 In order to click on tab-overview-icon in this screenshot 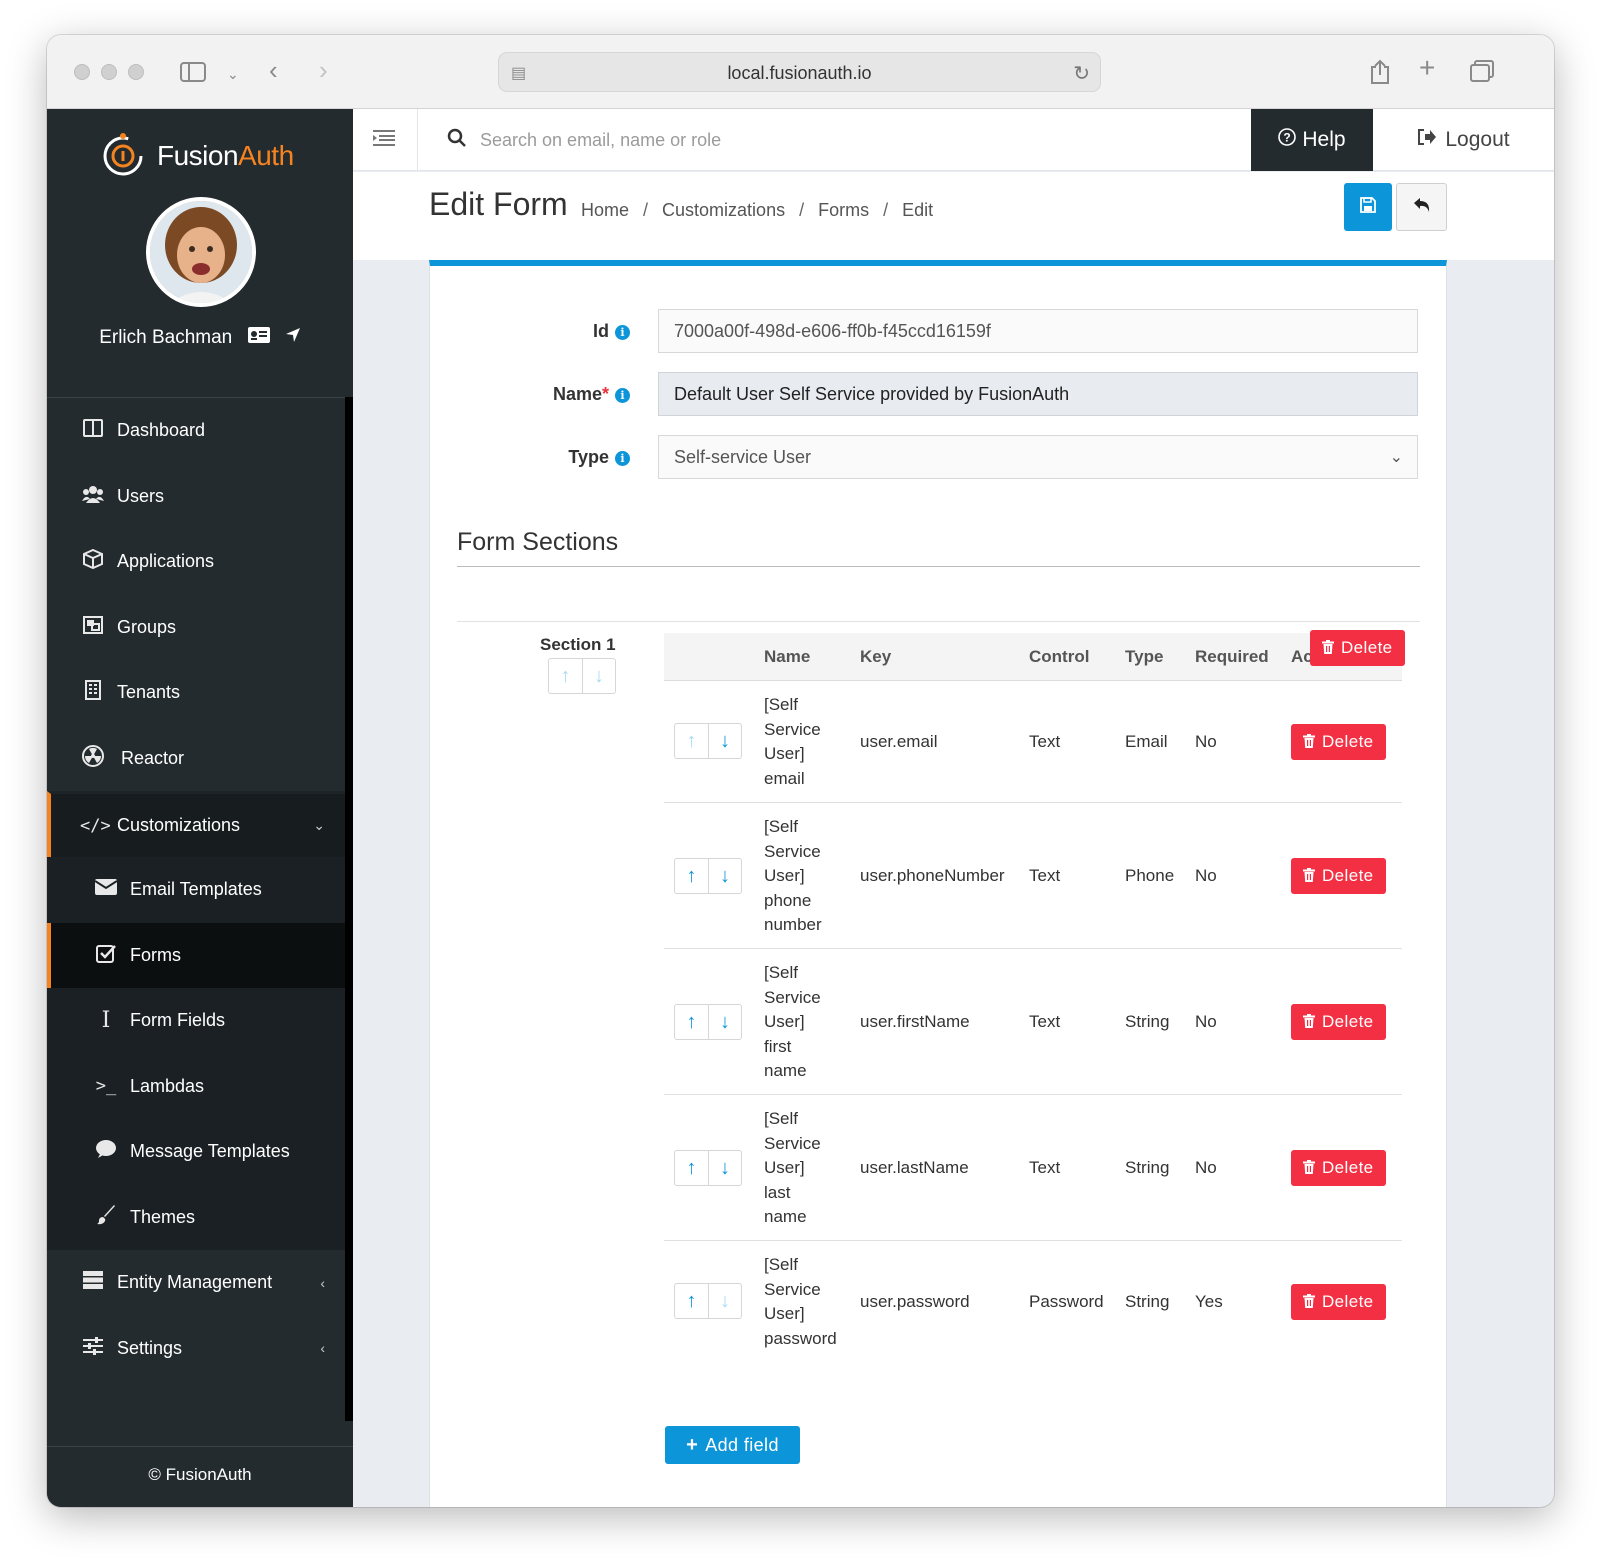, I will do `click(1482, 73)`.